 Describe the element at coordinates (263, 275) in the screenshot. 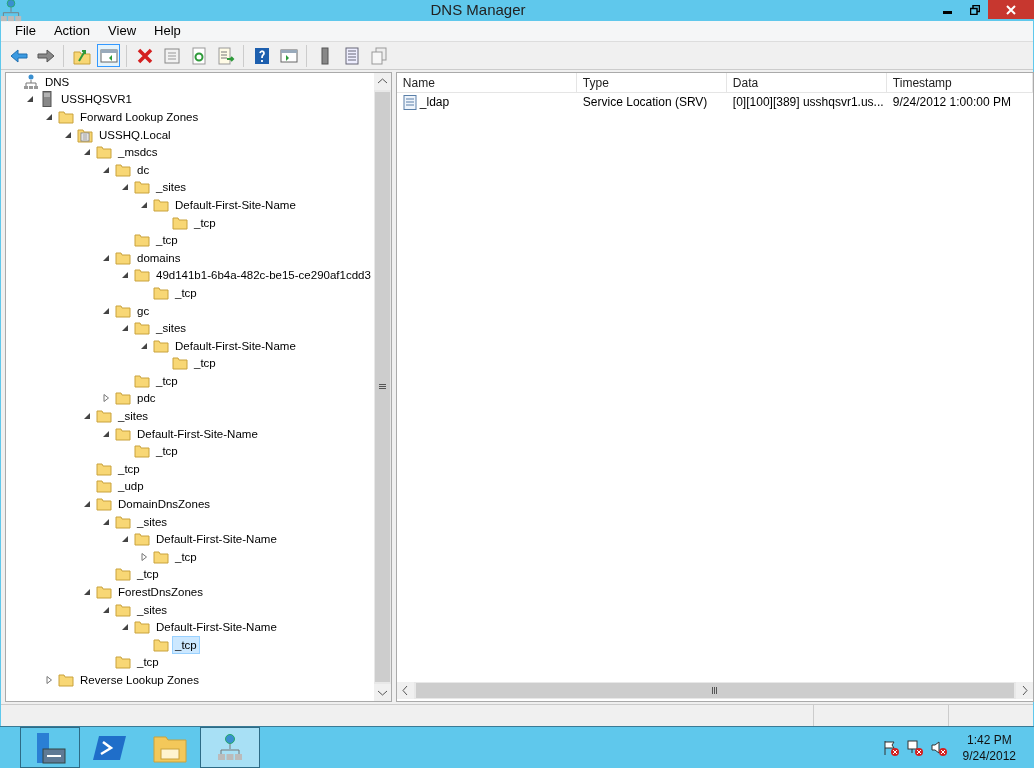

I see `tree-item: 49d141b1-6b4a-482c-be15-ce290af1cdd3` at that location.